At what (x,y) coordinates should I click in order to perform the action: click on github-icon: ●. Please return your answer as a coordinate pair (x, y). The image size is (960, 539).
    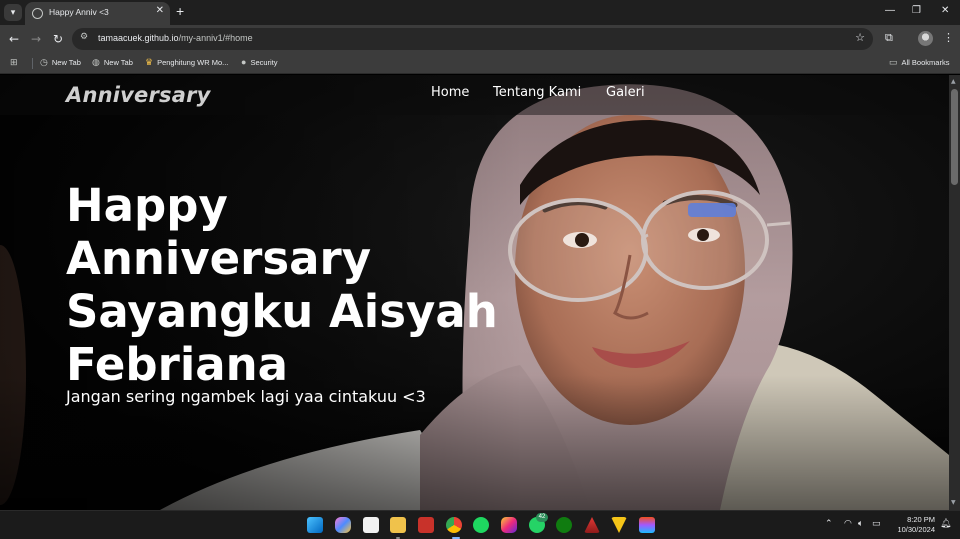
    Looking at the image, I should click on (244, 62).